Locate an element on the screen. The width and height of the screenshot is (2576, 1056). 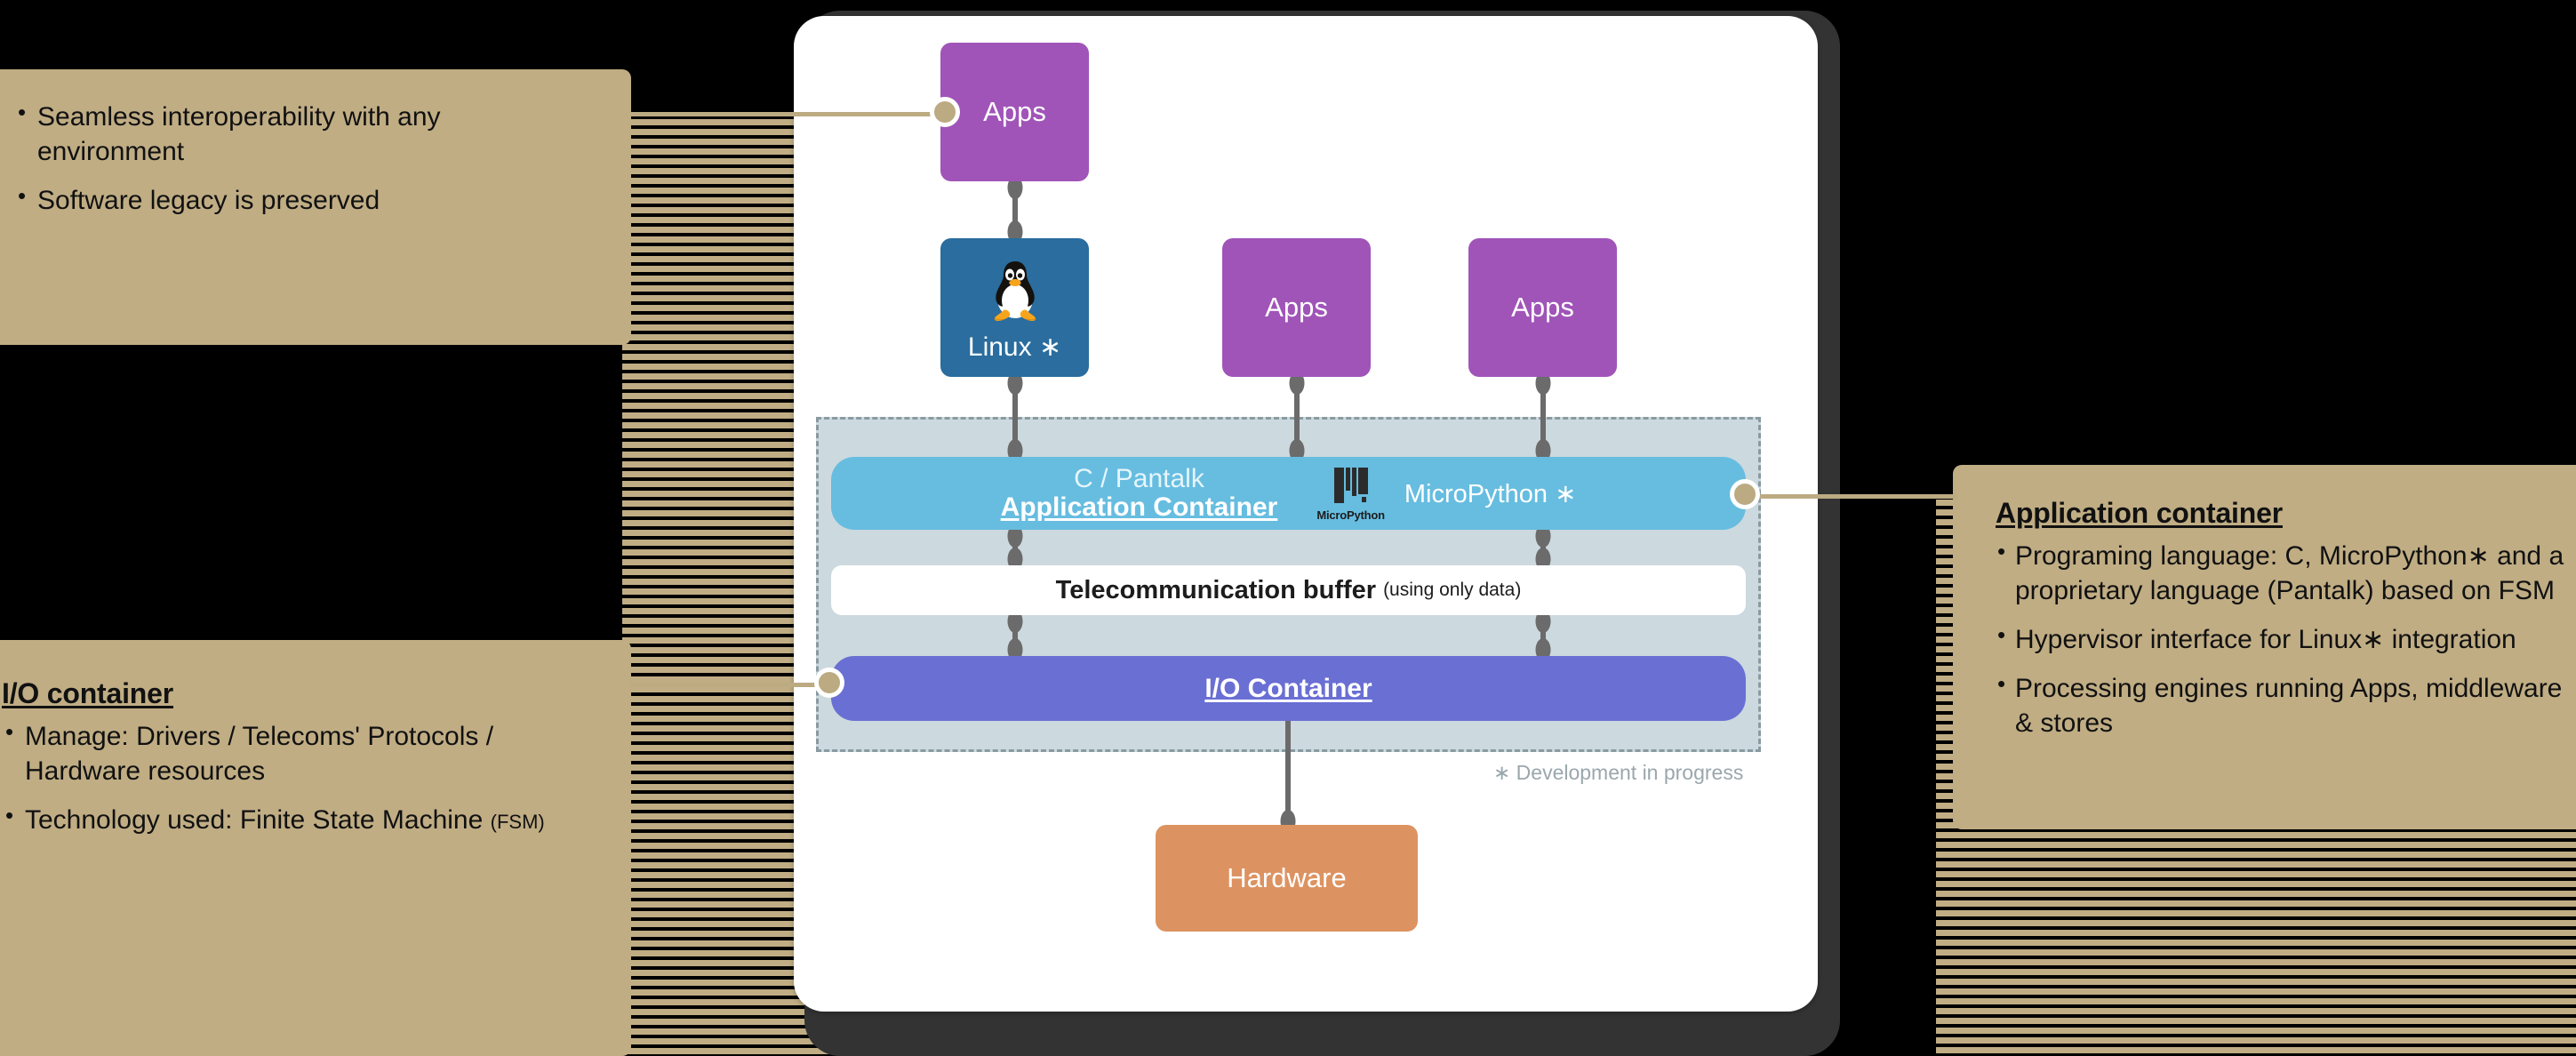
connector-io-to-hardware is located at coordinates (1287, 777).